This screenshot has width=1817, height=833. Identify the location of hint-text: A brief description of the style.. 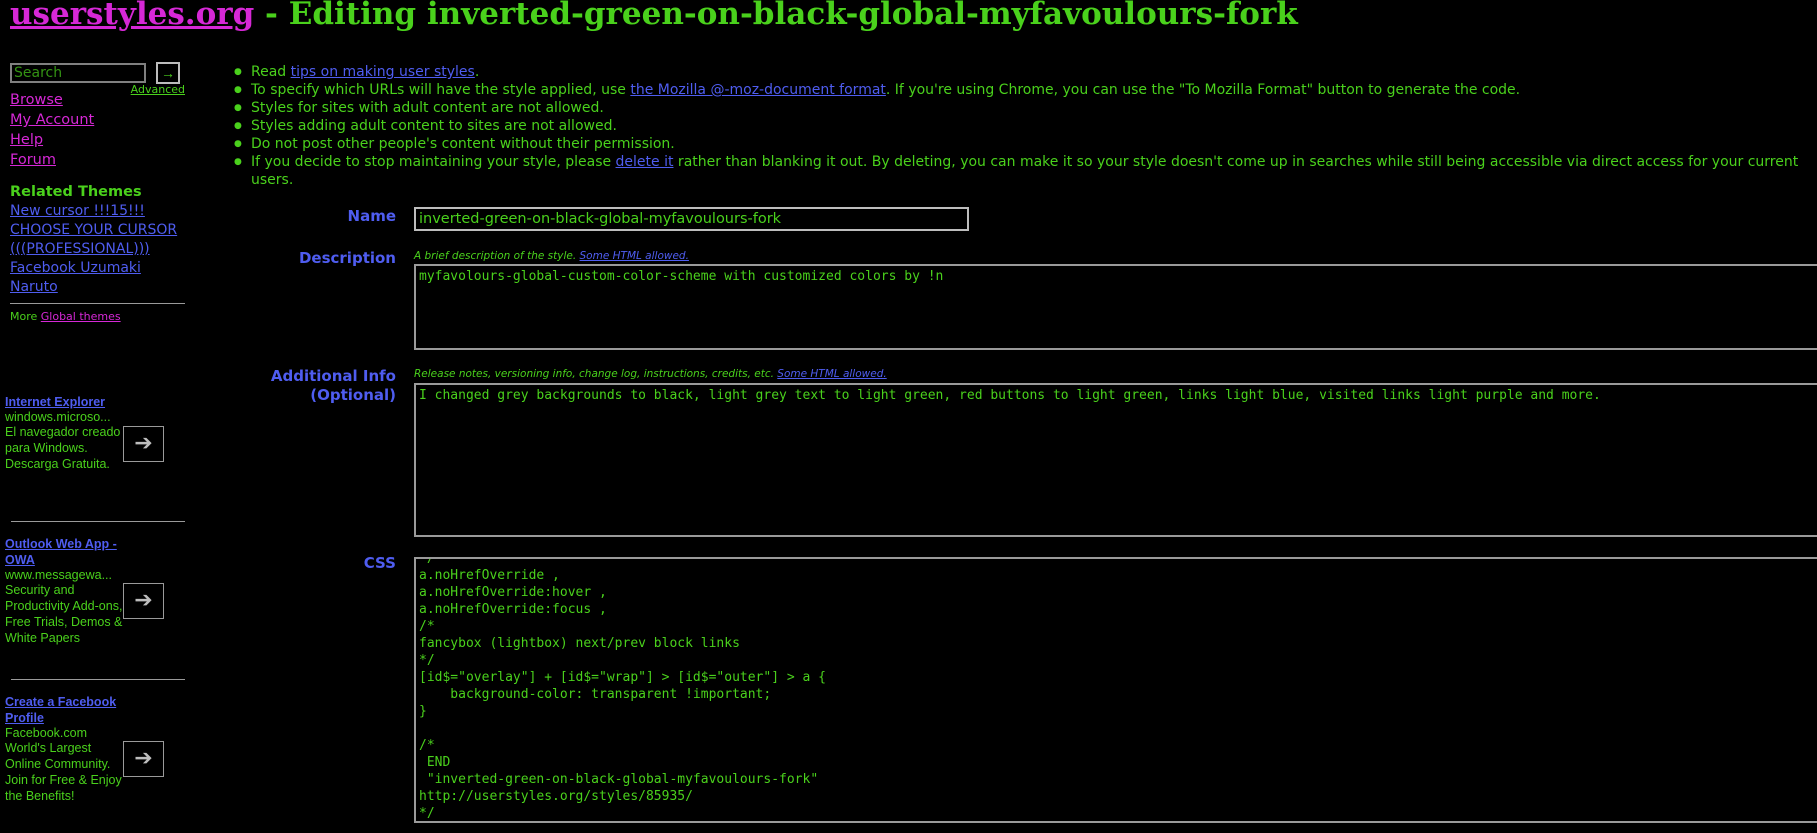
(497, 256).